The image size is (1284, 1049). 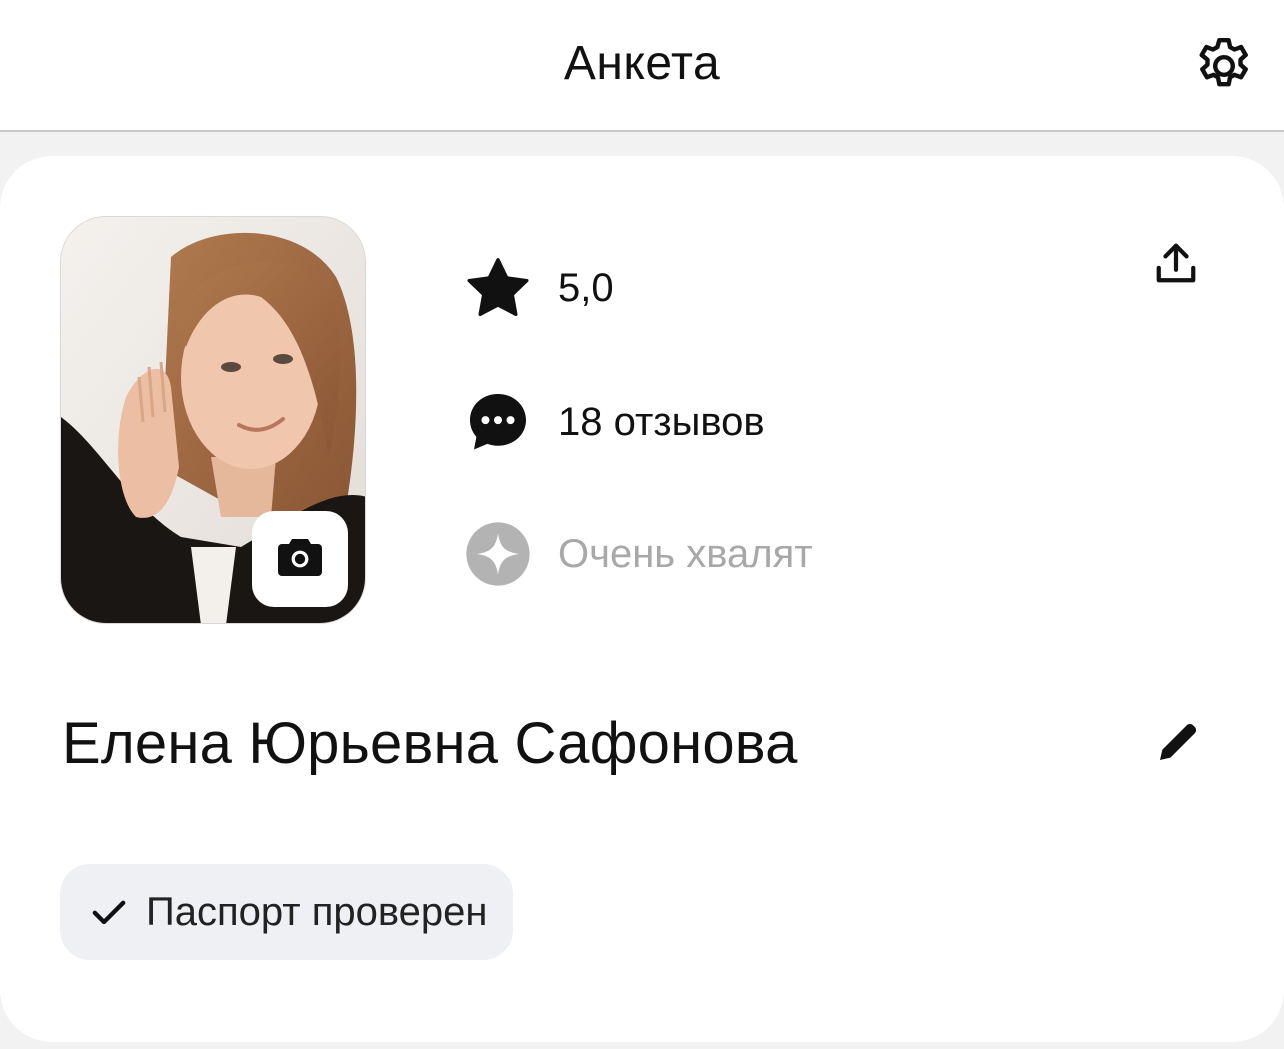 I want to click on star-icon, so click(x=498, y=288).